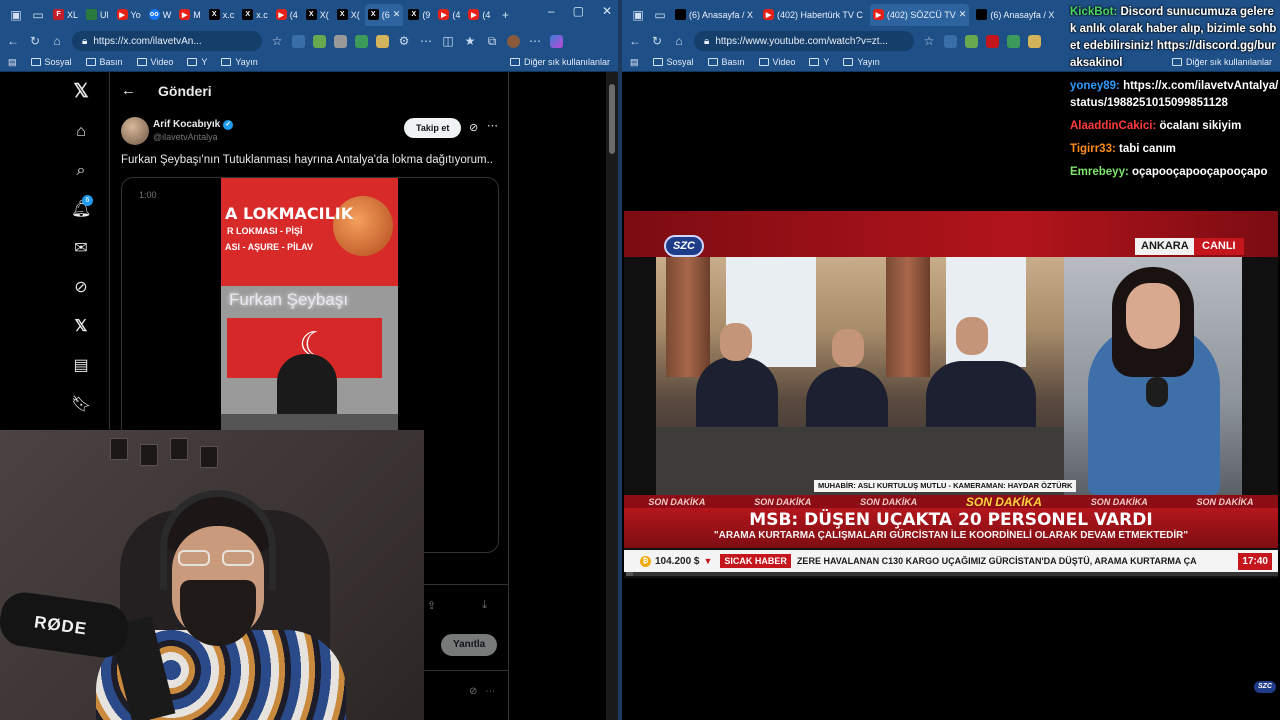 Image resolution: width=1280 pixels, height=720 pixels. Describe the element at coordinates (486, 14) in the screenshot. I see `tab-label: (4` at that location.